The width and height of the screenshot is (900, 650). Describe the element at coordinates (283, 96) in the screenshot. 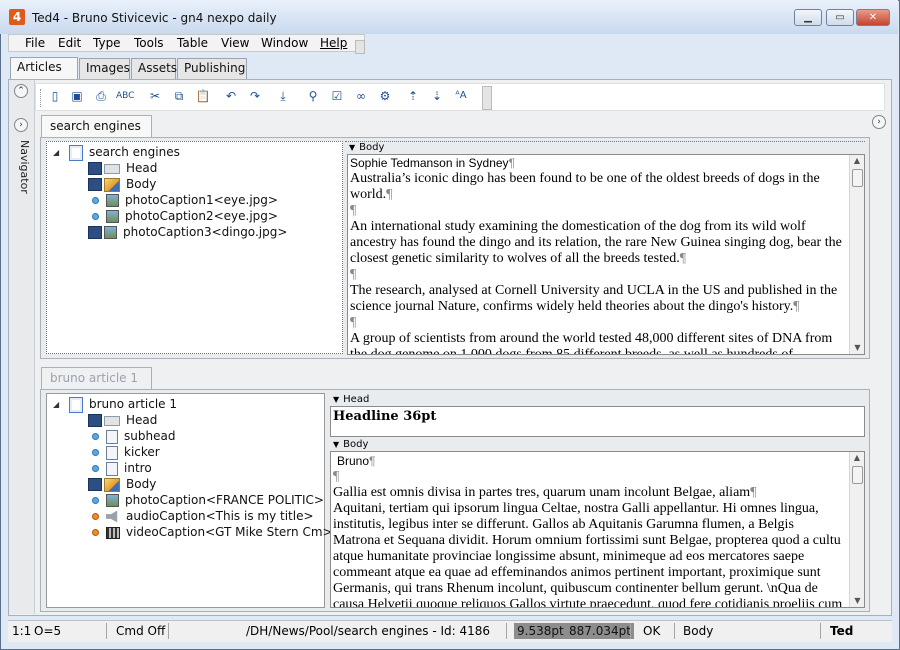

I see `insert-icon: ⤓` at that location.